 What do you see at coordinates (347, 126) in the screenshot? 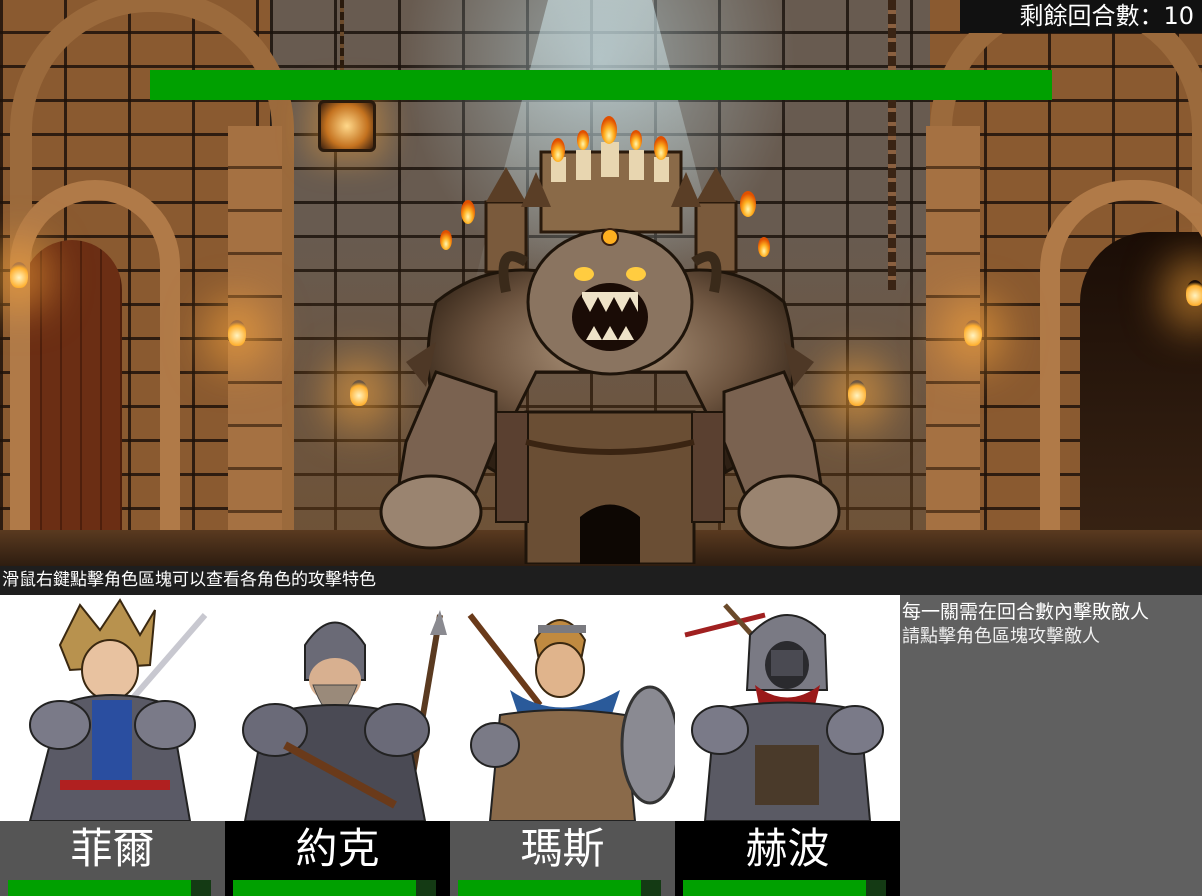
I see `hanging-lantern` at bounding box center [347, 126].